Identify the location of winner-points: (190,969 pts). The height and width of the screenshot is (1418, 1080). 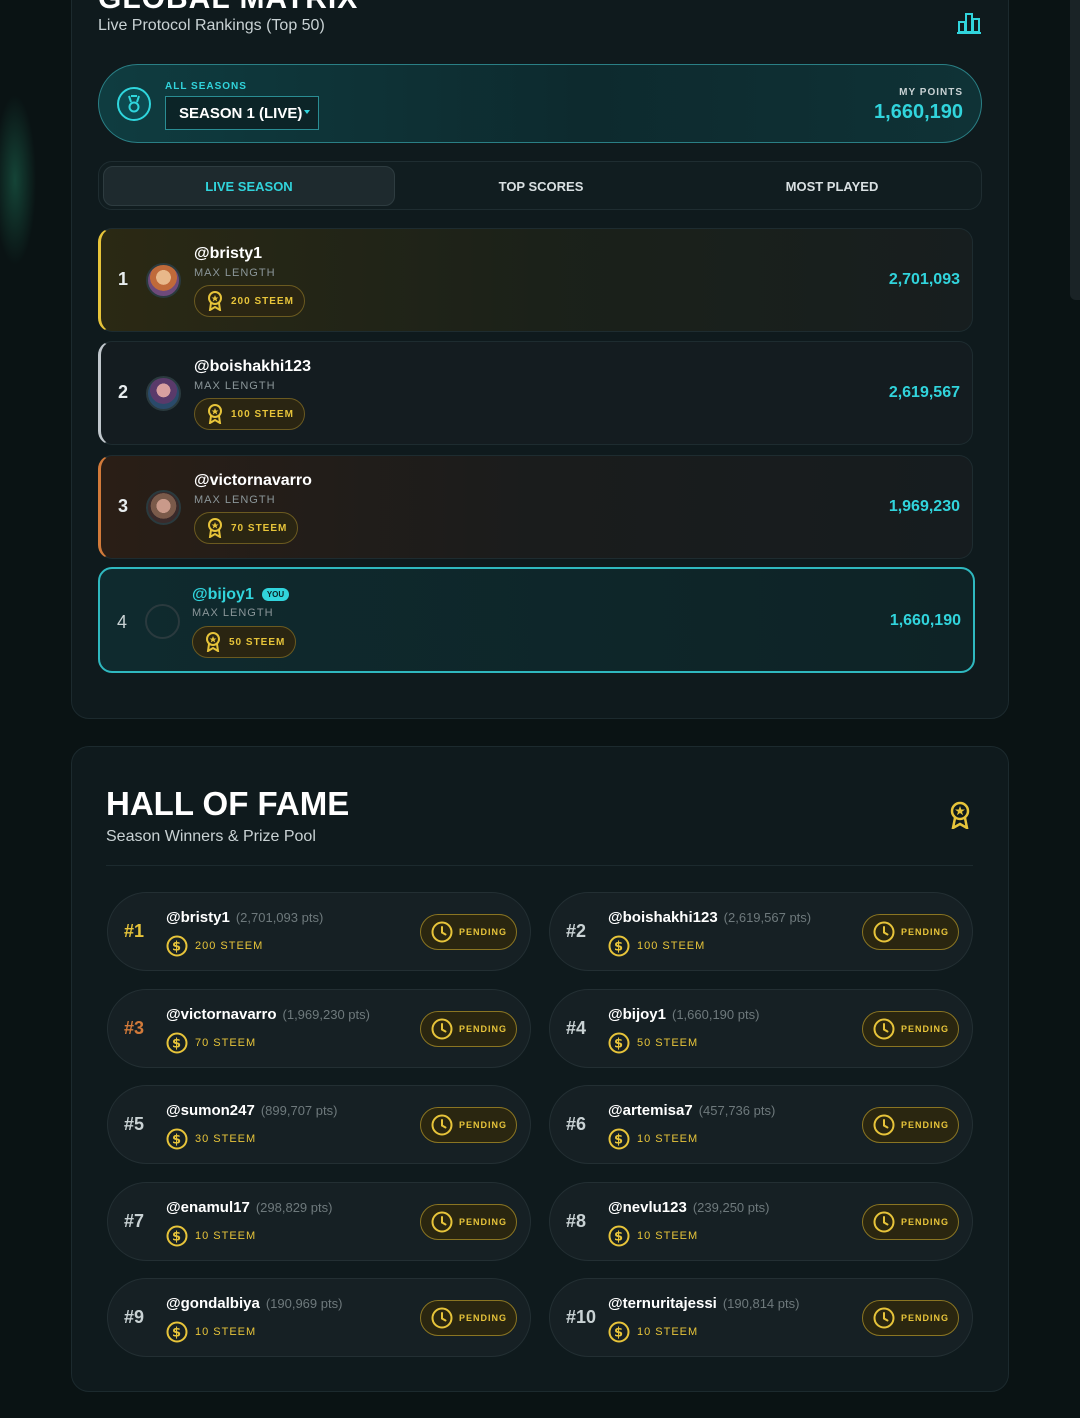
(304, 1303).